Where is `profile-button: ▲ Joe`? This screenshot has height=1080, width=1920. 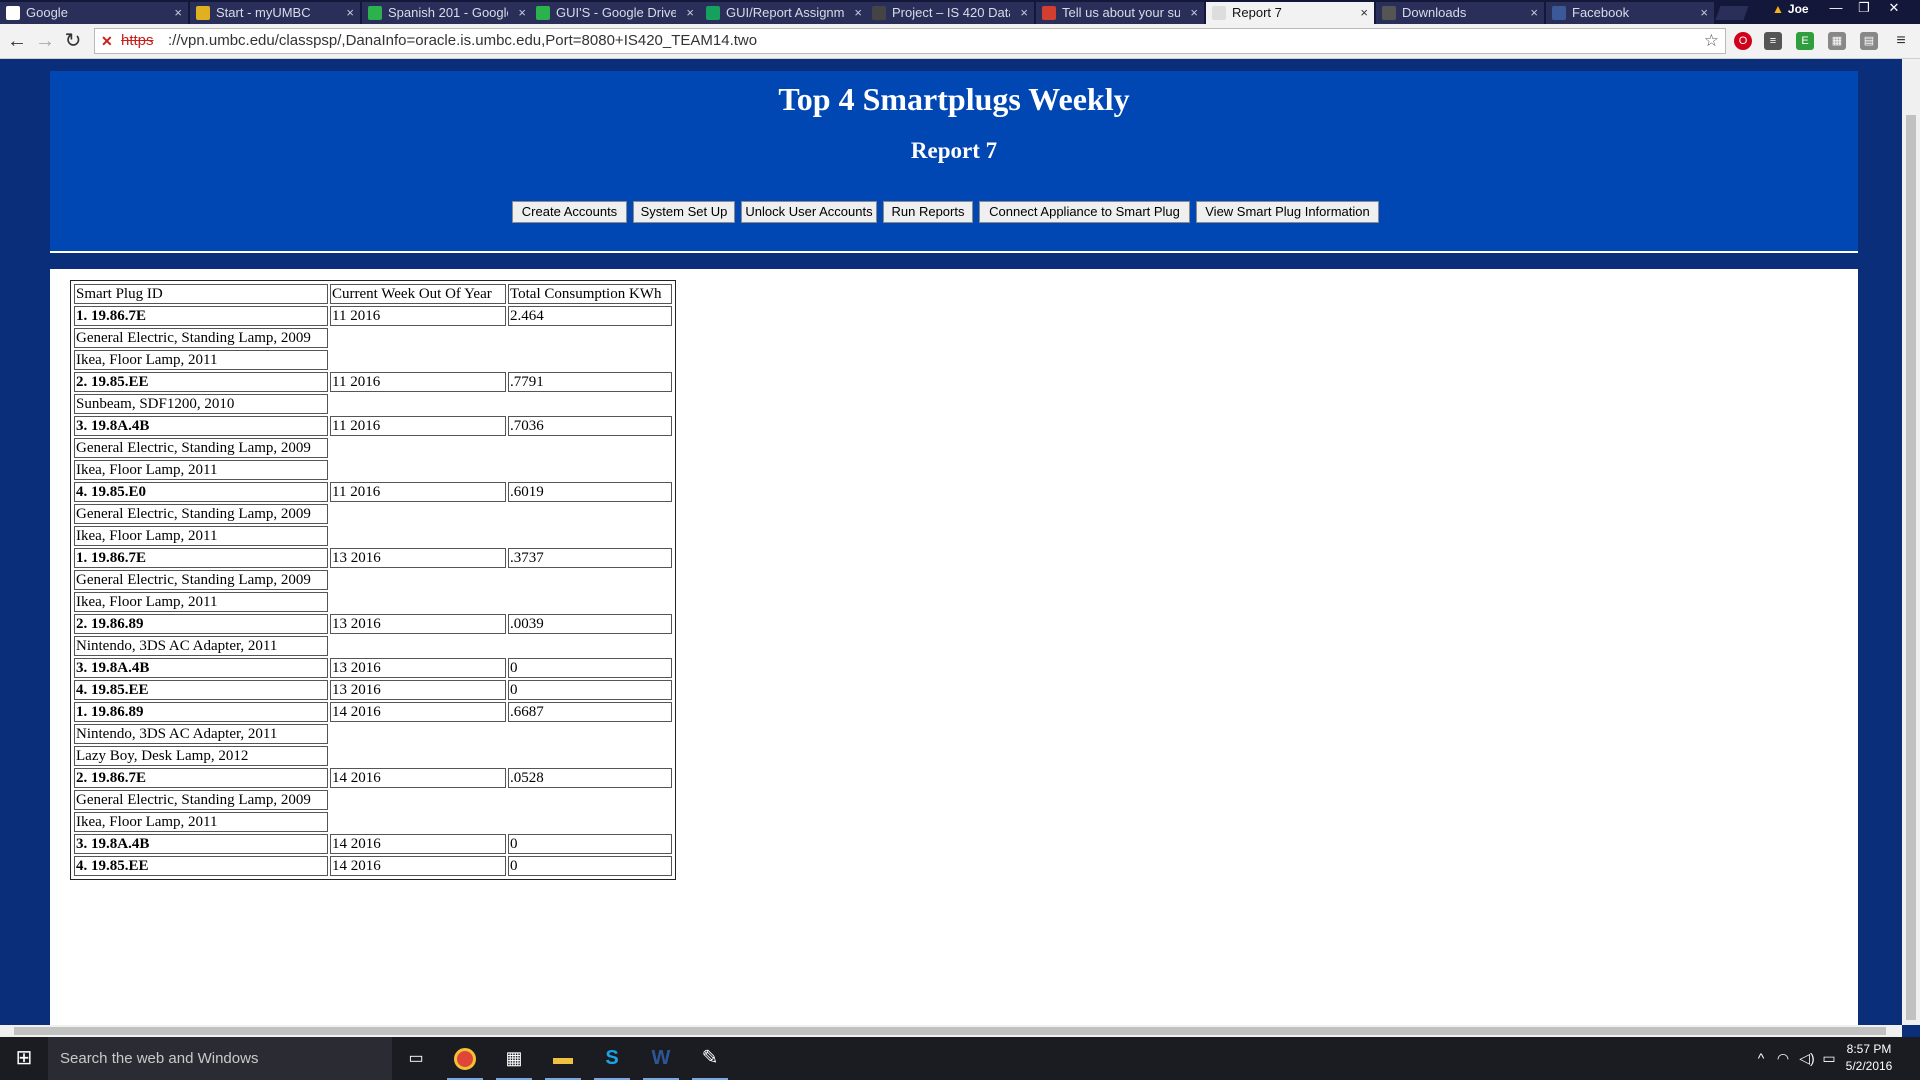 profile-button: ▲ Joe is located at coordinates (1790, 10).